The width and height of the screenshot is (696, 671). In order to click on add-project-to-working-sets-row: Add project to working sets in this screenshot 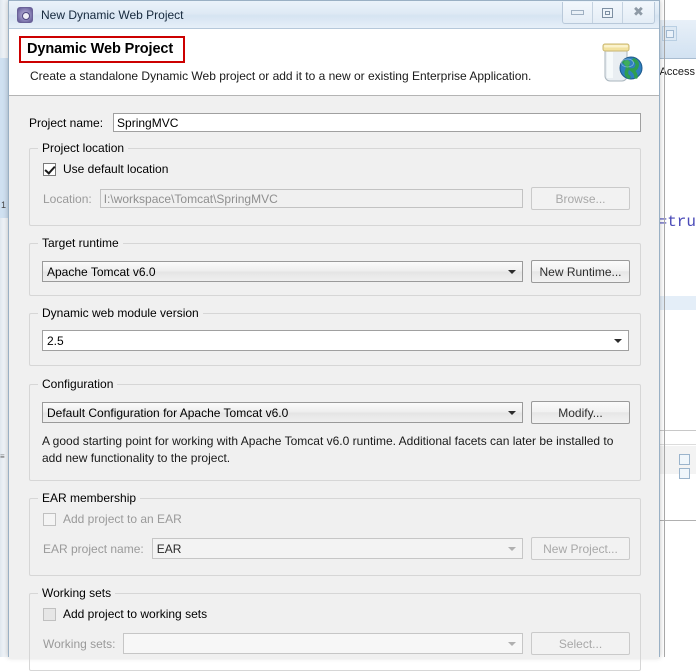, I will do `click(125, 614)`.